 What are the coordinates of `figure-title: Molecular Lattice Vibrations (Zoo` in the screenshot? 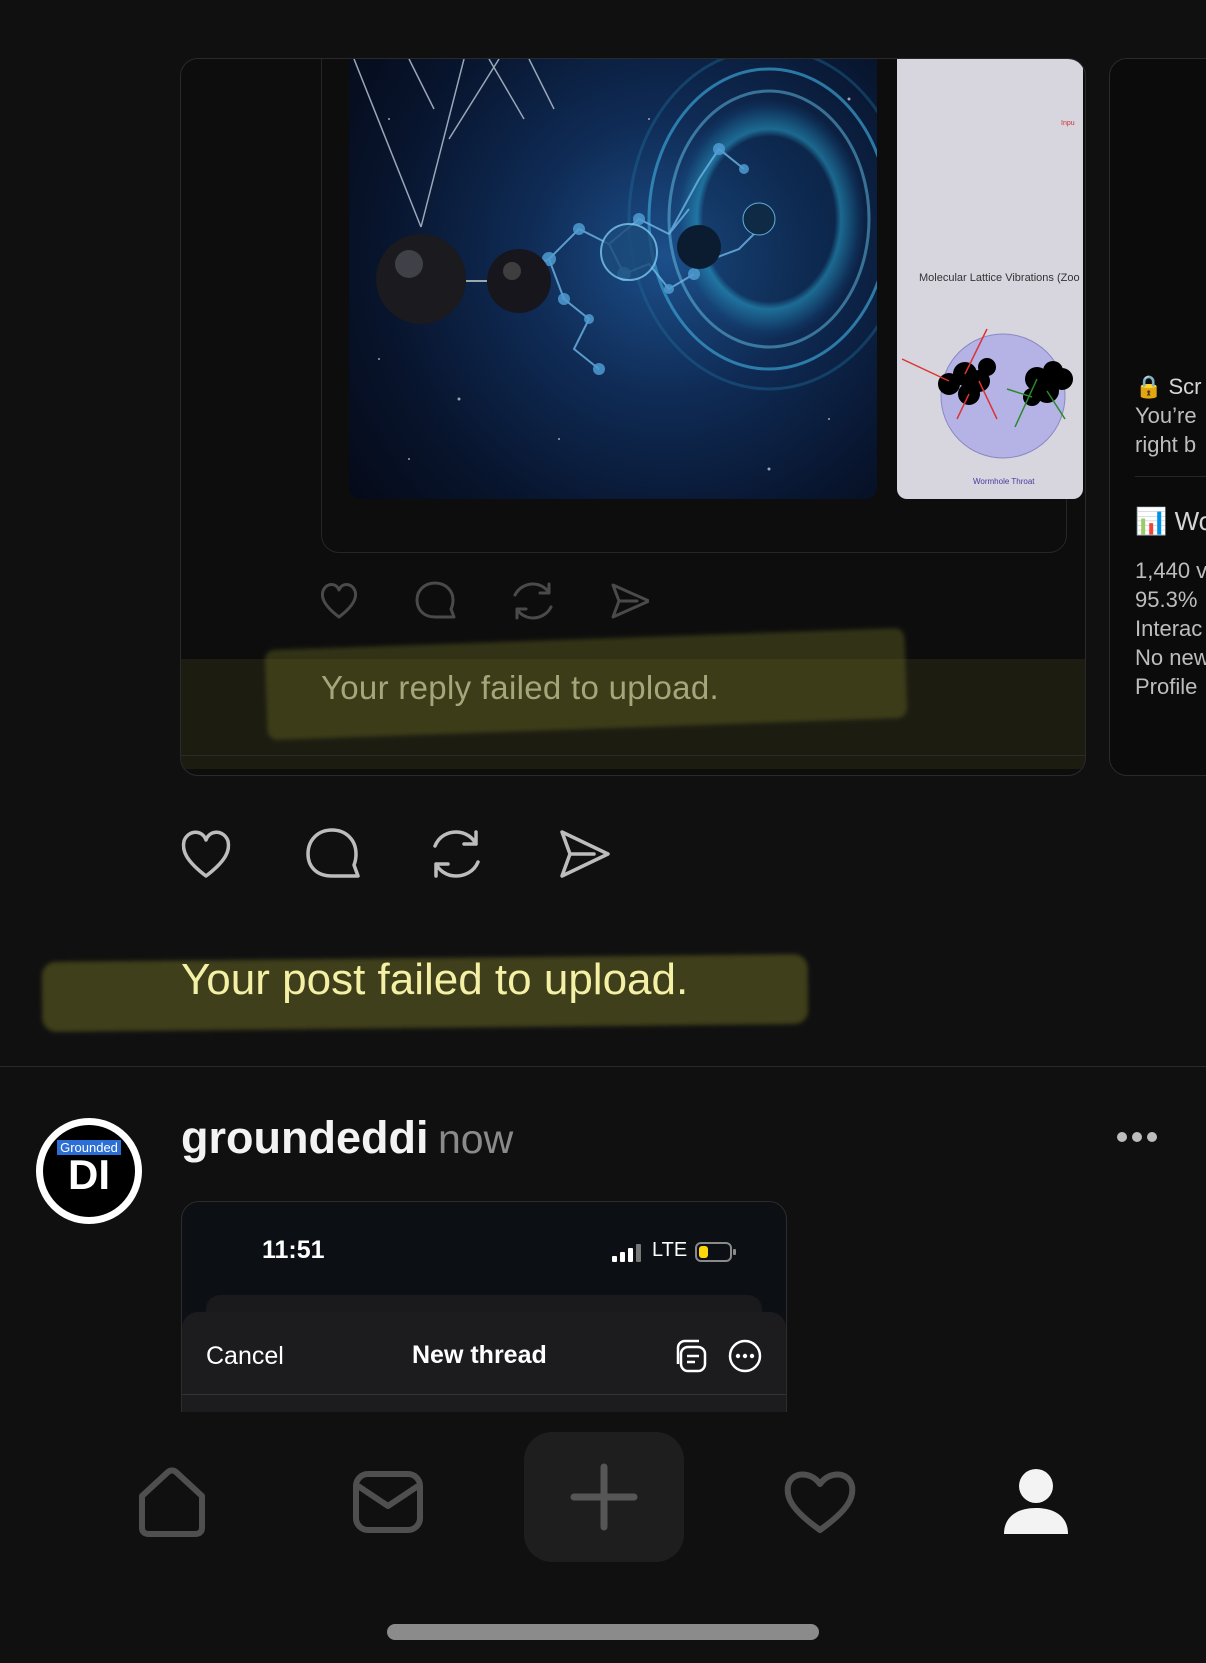 It's located at (999, 278).